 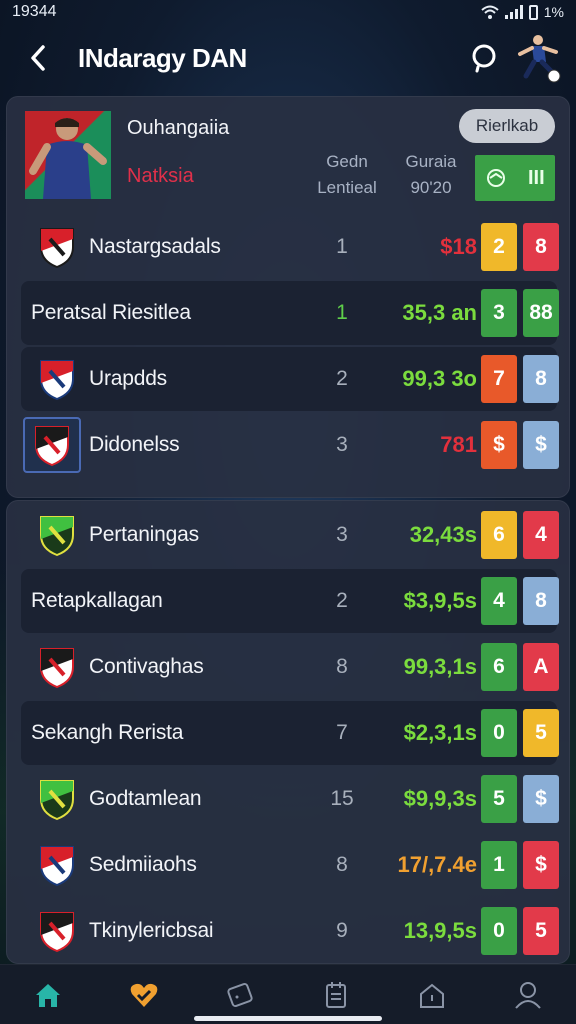 I want to click on stat-badge-1: 1, so click(x=499, y=865).